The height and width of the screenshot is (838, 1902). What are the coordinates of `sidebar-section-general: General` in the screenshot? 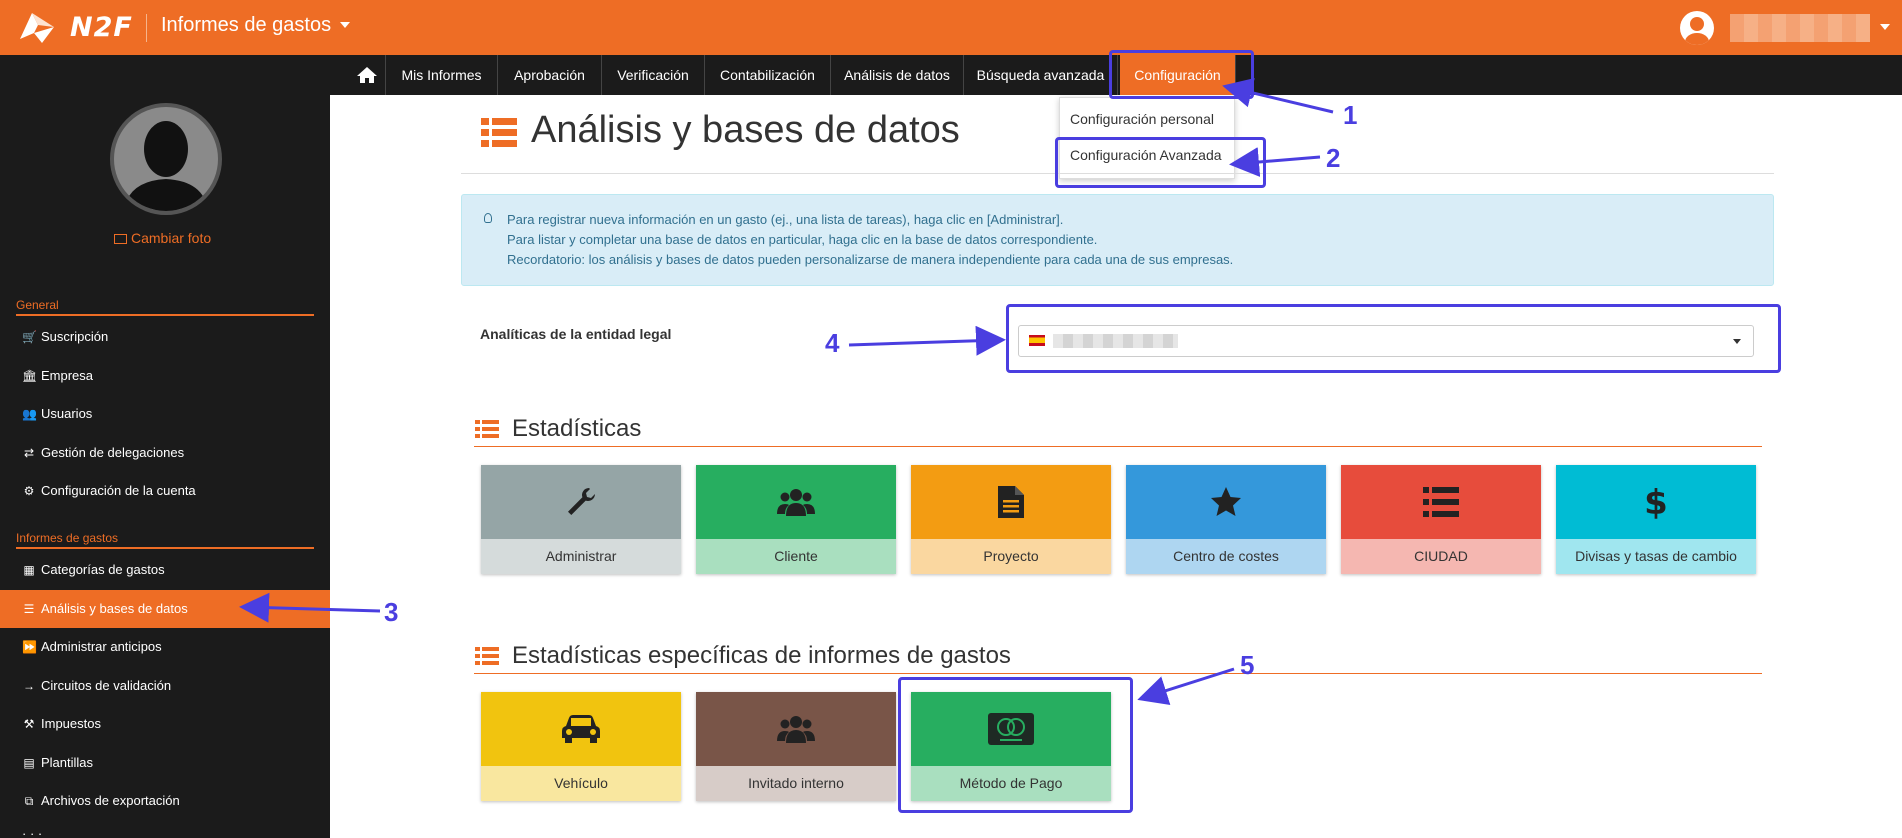 It's located at (37, 305).